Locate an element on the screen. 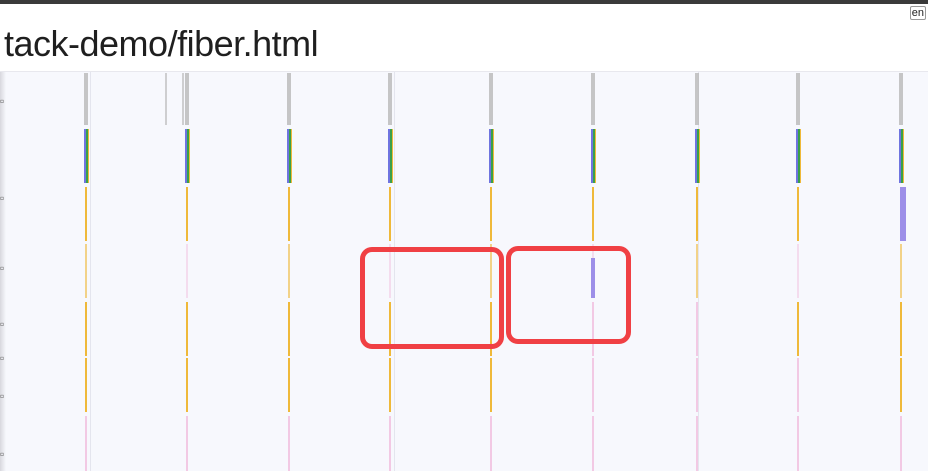 Image resolution: width=928 pixels, height=471 pixels. purple-marker is located at coordinates (903, 214).